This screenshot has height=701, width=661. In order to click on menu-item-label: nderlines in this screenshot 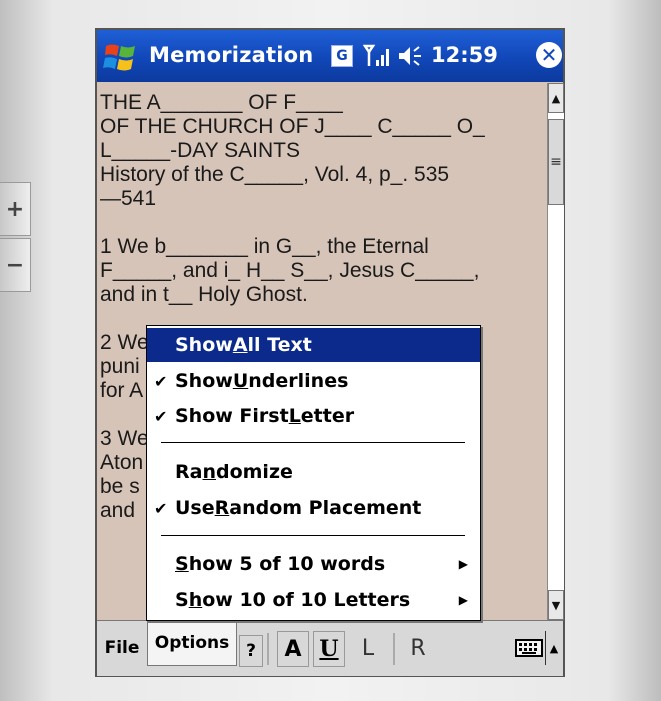, I will do `click(298, 381)`.